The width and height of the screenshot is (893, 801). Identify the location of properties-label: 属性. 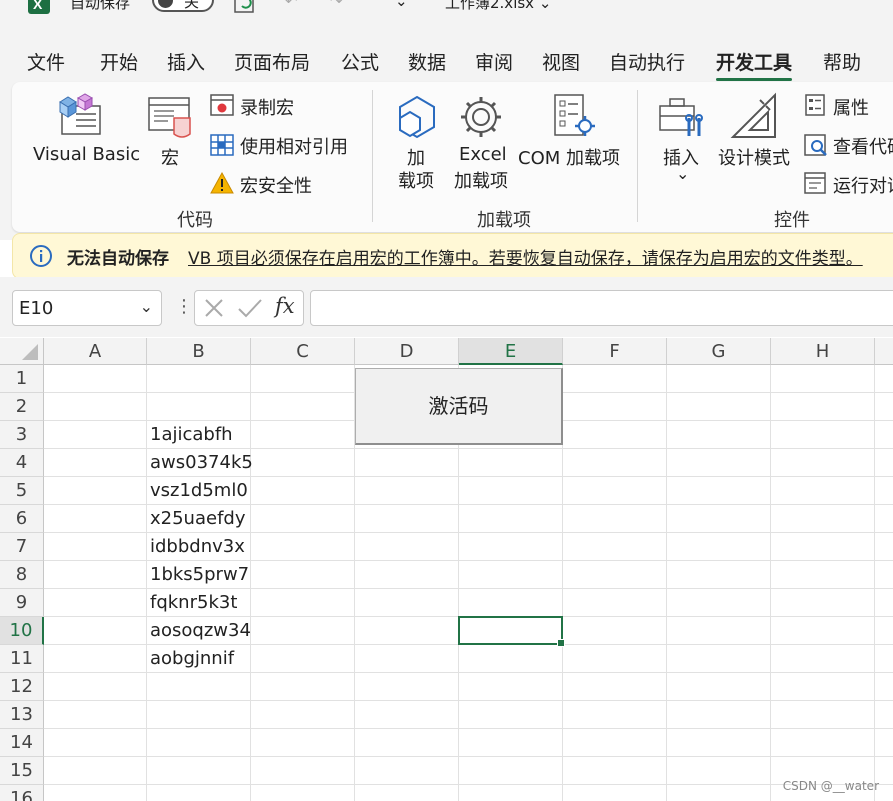
(851, 107).